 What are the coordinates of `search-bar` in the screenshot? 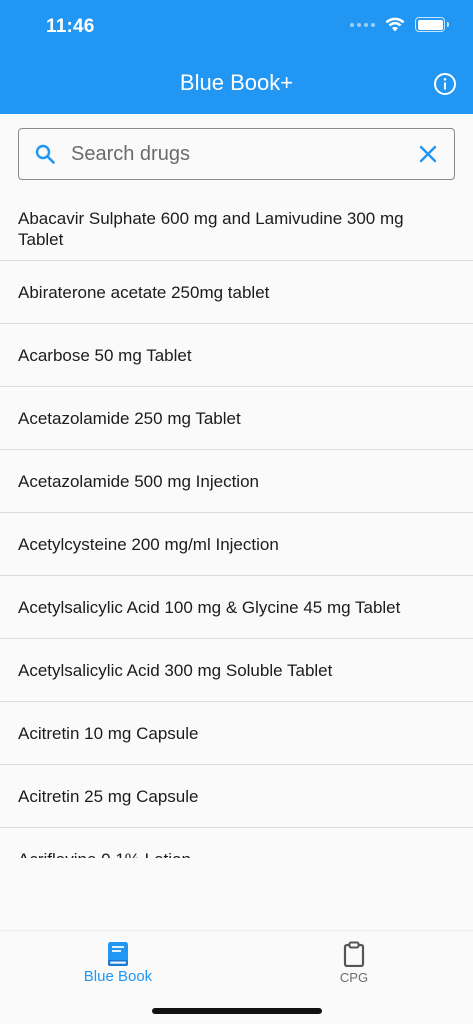 It's located at (236, 154).